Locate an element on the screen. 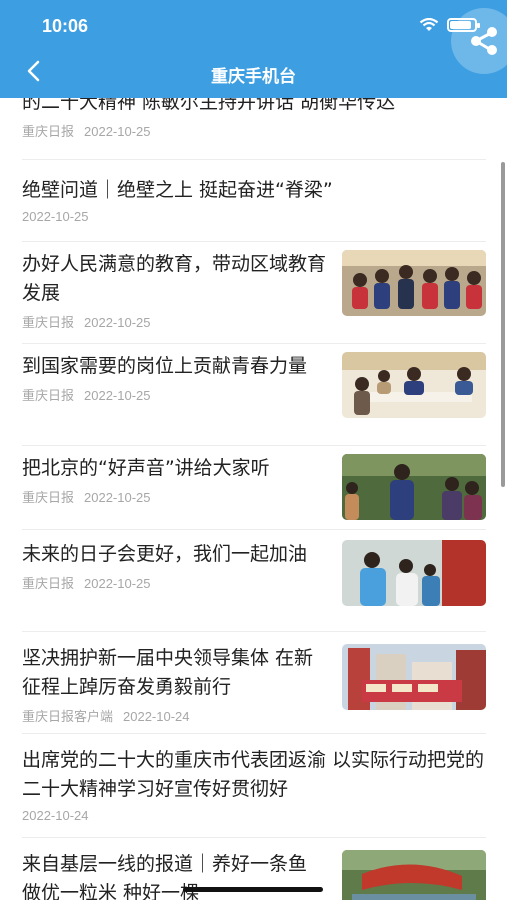 The width and height of the screenshot is (507, 900). share-icon is located at coordinates (484, 41).